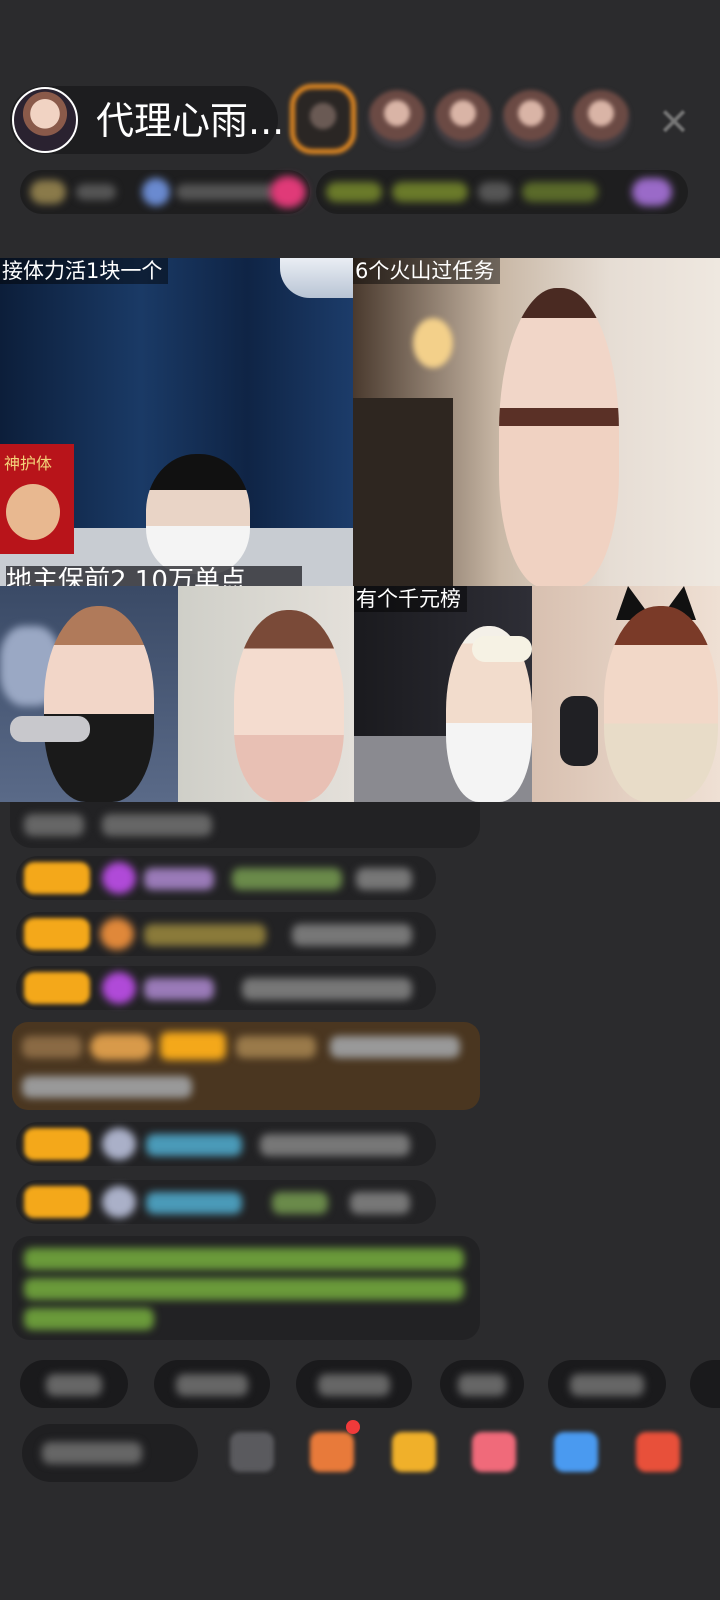  I want to click on video-tile: 有个千元榜, so click(443, 694).